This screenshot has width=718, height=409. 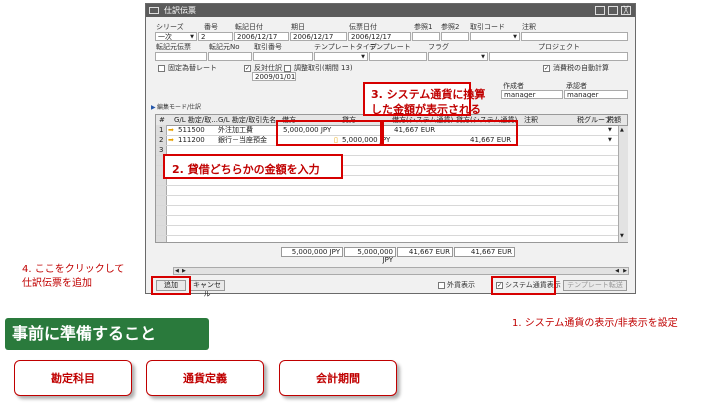 What do you see at coordinates (191, 130) in the screenshot?
I see `account-code: 511500` at bounding box center [191, 130].